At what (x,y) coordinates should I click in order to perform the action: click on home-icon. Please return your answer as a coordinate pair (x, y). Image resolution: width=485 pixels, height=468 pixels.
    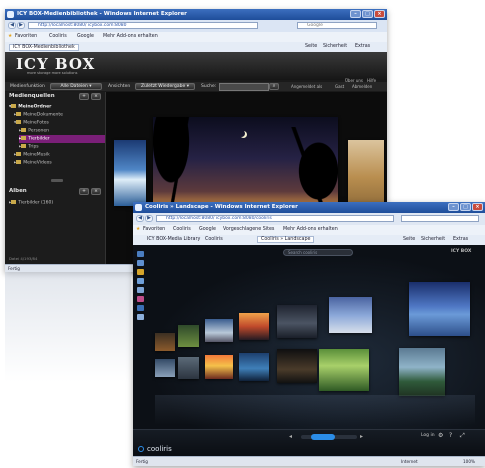
    Looking at the image, I should click on (140, 254).